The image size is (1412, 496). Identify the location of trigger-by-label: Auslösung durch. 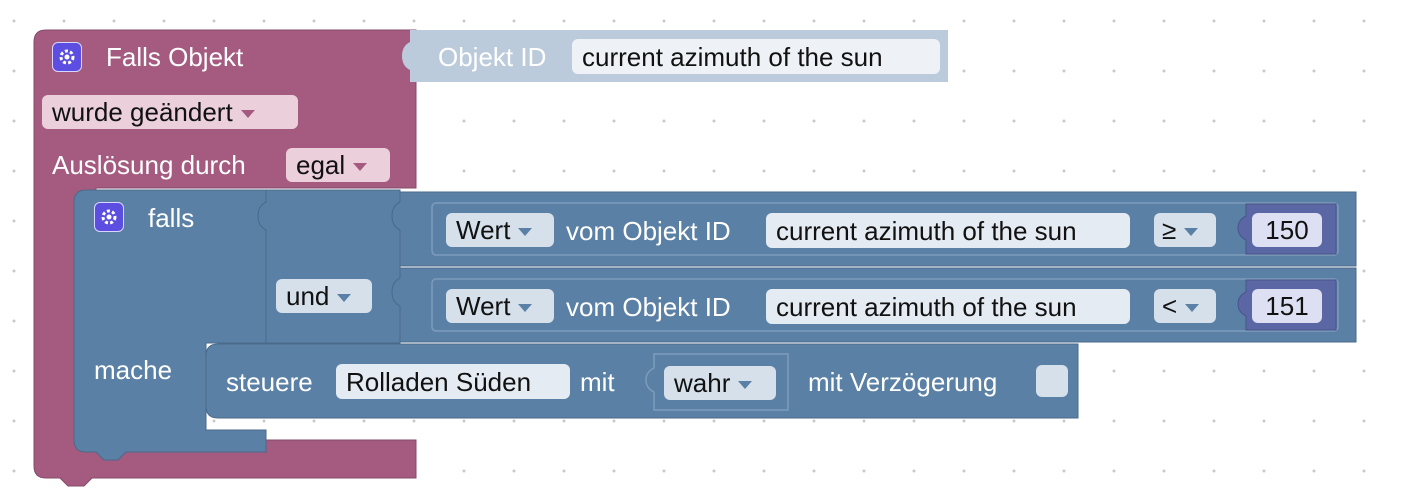
(149, 165).